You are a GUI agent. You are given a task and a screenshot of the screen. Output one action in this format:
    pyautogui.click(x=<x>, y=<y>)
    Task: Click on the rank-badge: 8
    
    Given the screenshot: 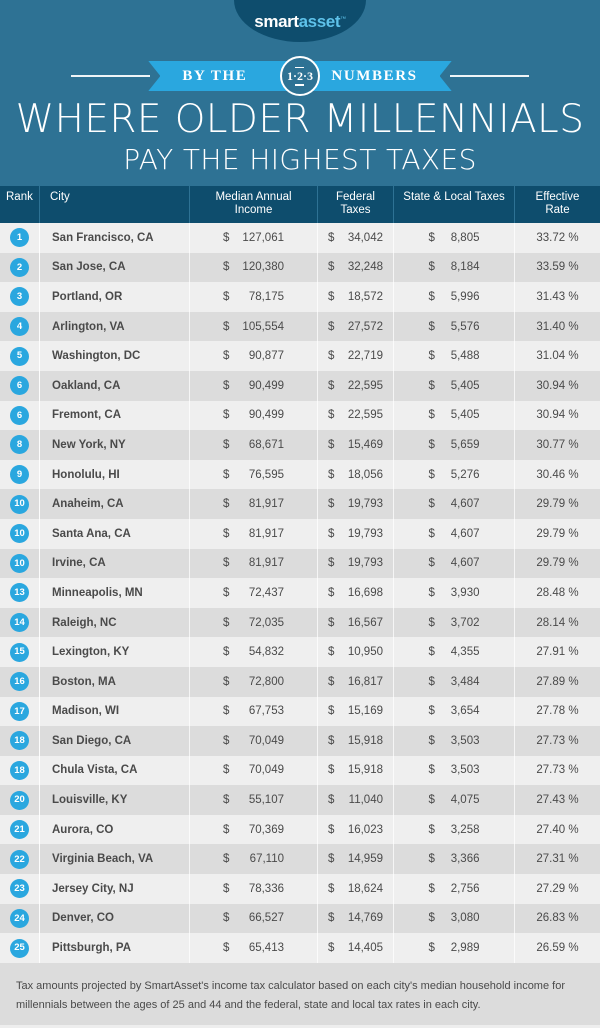 What is the action you would take?
    pyautogui.click(x=19, y=445)
    